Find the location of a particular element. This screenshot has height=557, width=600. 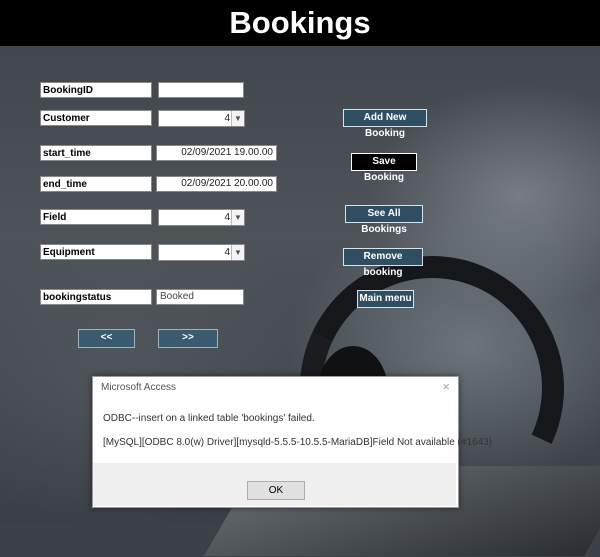

page-title: Bookings is located at coordinates (300, 22).